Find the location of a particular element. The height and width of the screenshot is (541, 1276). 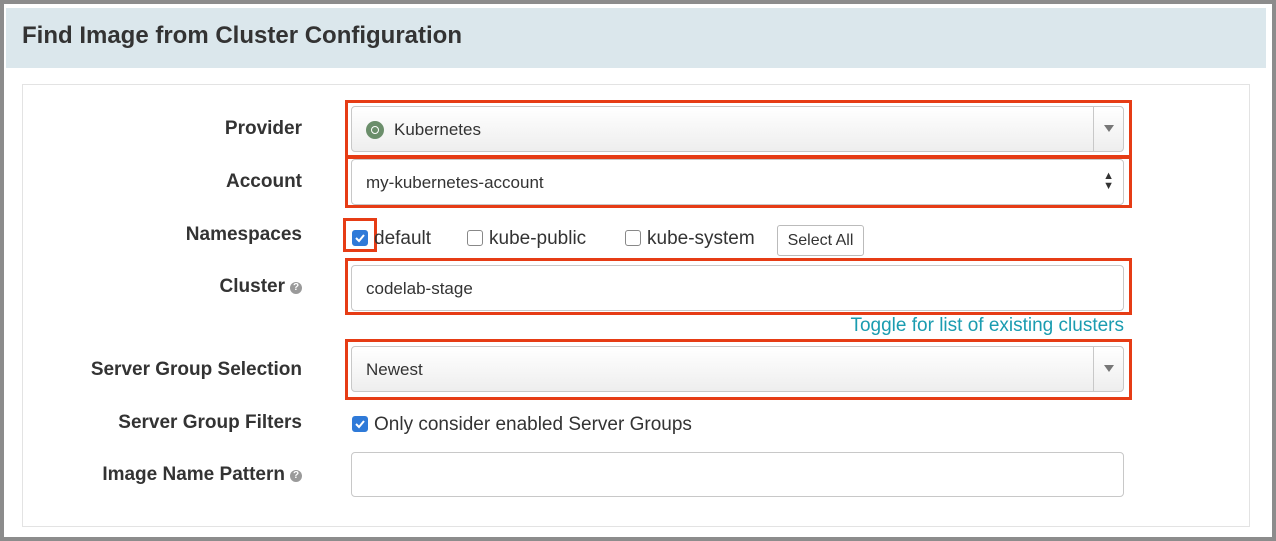

server-group-selection-value: Newest is located at coordinates (394, 369).